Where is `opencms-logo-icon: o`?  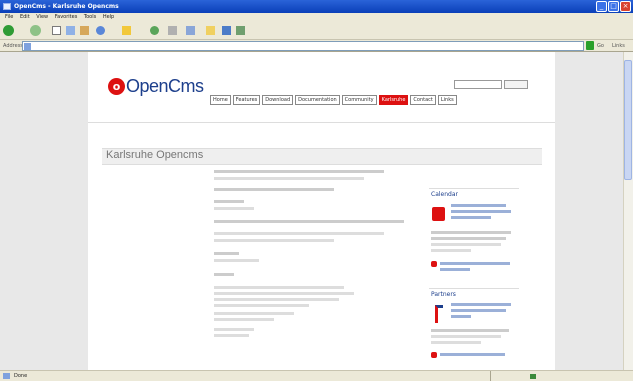
opencms-logo-icon: o is located at coordinates (116, 86).